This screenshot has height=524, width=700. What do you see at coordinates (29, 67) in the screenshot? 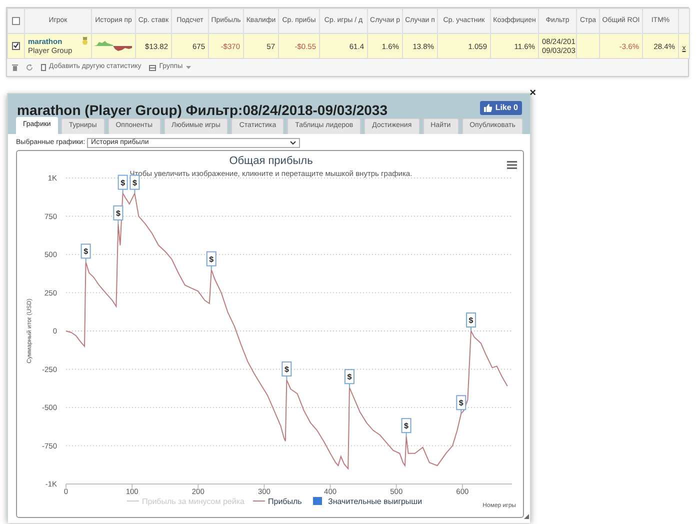
I see `refresh-icon` at bounding box center [29, 67].